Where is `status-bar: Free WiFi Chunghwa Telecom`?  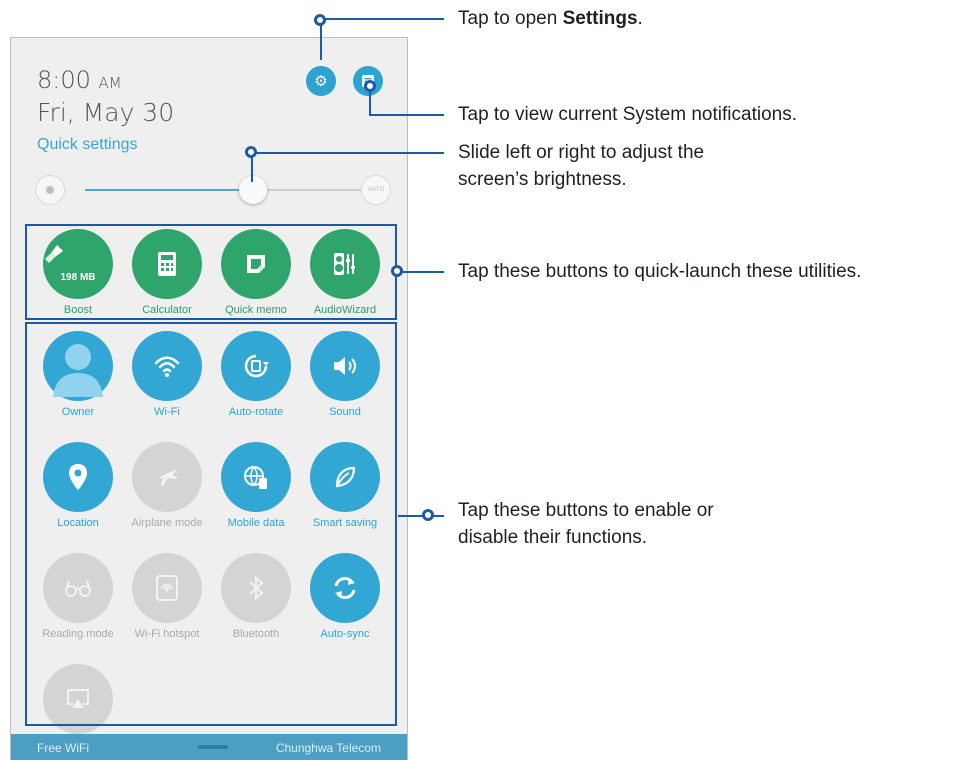
status-bar: Free WiFi Chunghwa Telecom is located at coordinates (209, 747).